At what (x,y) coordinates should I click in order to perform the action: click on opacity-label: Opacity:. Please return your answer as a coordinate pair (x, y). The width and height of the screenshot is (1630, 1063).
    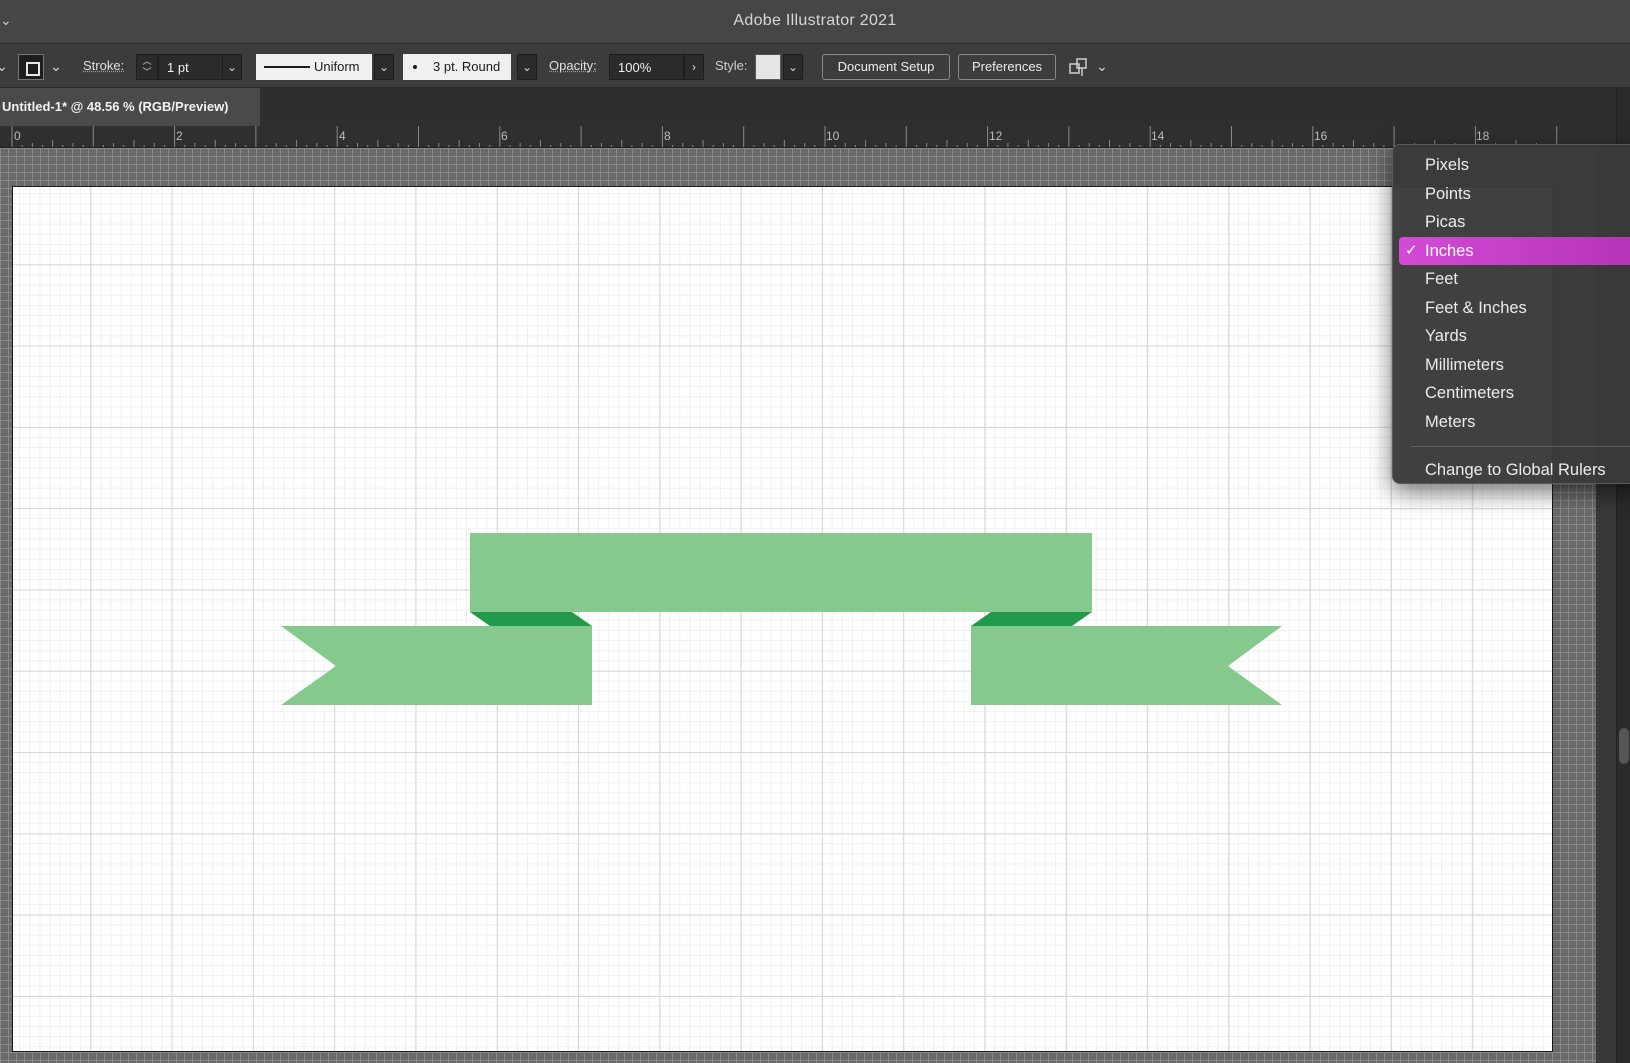
    Looking at the image, I should click on (573, 65).